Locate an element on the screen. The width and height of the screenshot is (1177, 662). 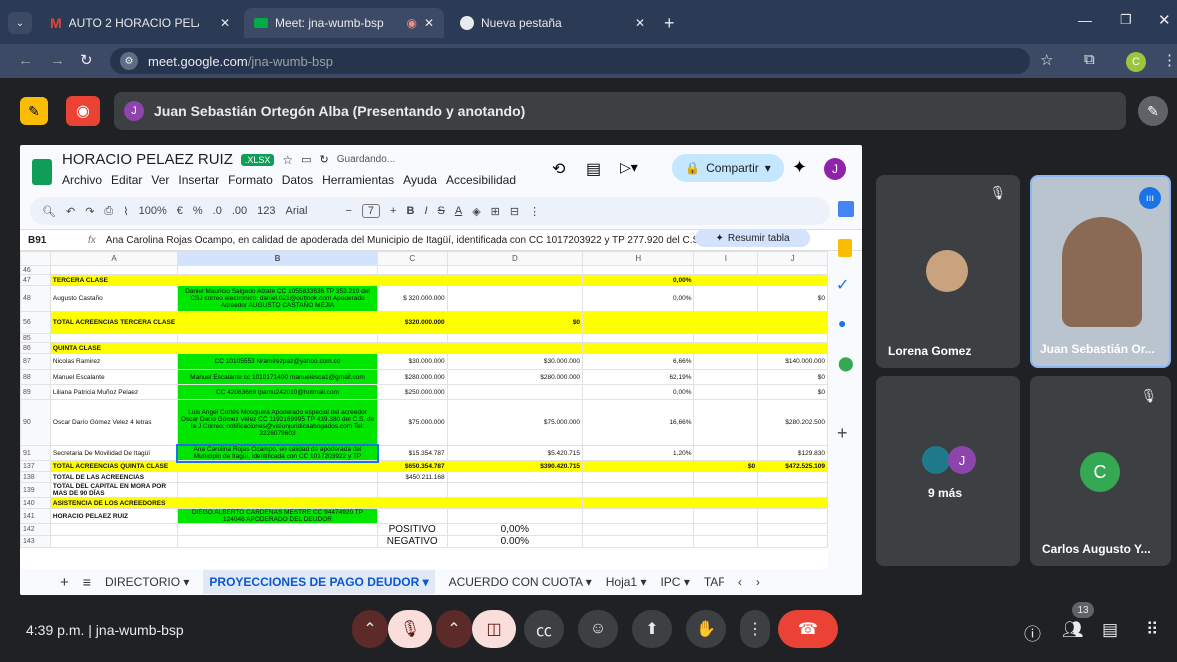
participant-tile-lorena: 🎙︎ Lorena Gomez is located at coordinates (948, 271).